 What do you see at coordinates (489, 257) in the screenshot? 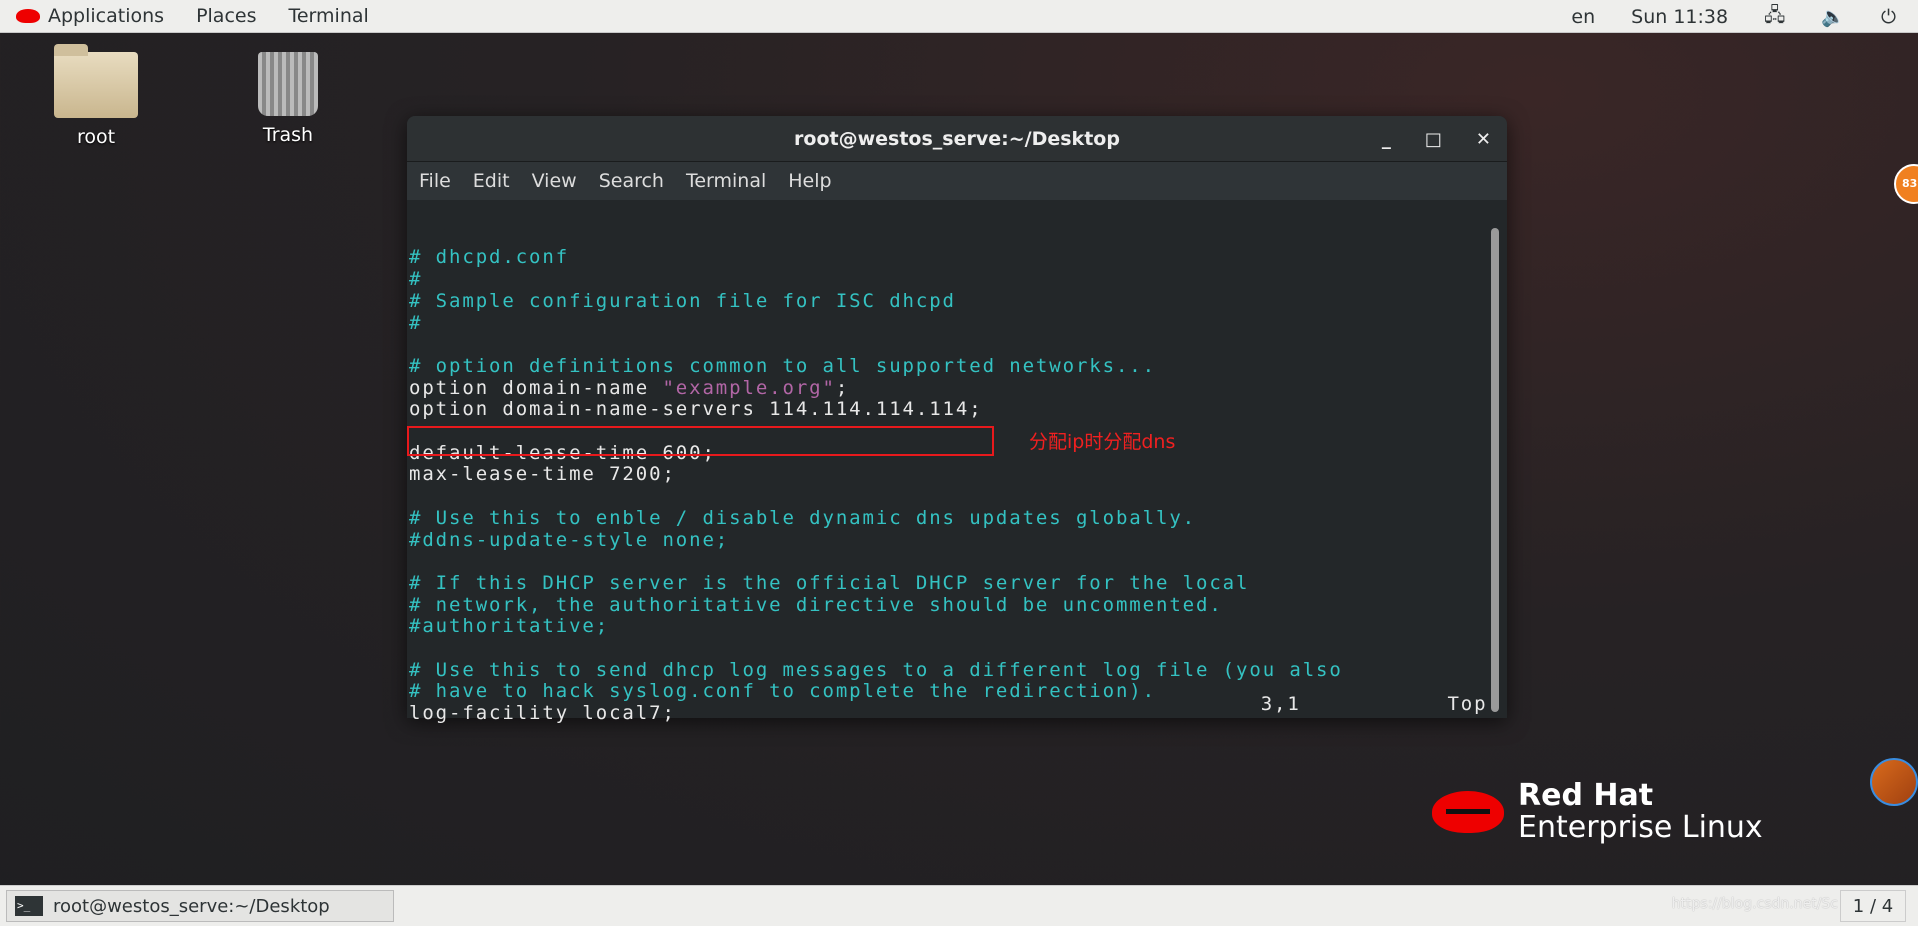
I see `line-text: # dhcpd.conf` at bounding box center [489, 257].